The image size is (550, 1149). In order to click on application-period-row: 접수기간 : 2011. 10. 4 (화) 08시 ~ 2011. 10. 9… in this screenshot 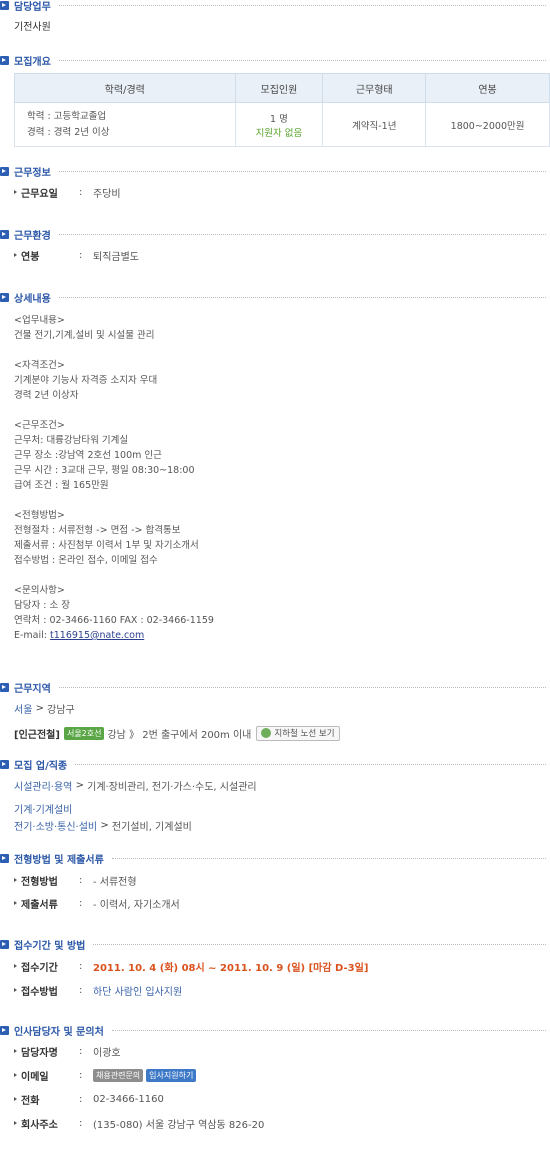, I will do `click(191, 966)`.